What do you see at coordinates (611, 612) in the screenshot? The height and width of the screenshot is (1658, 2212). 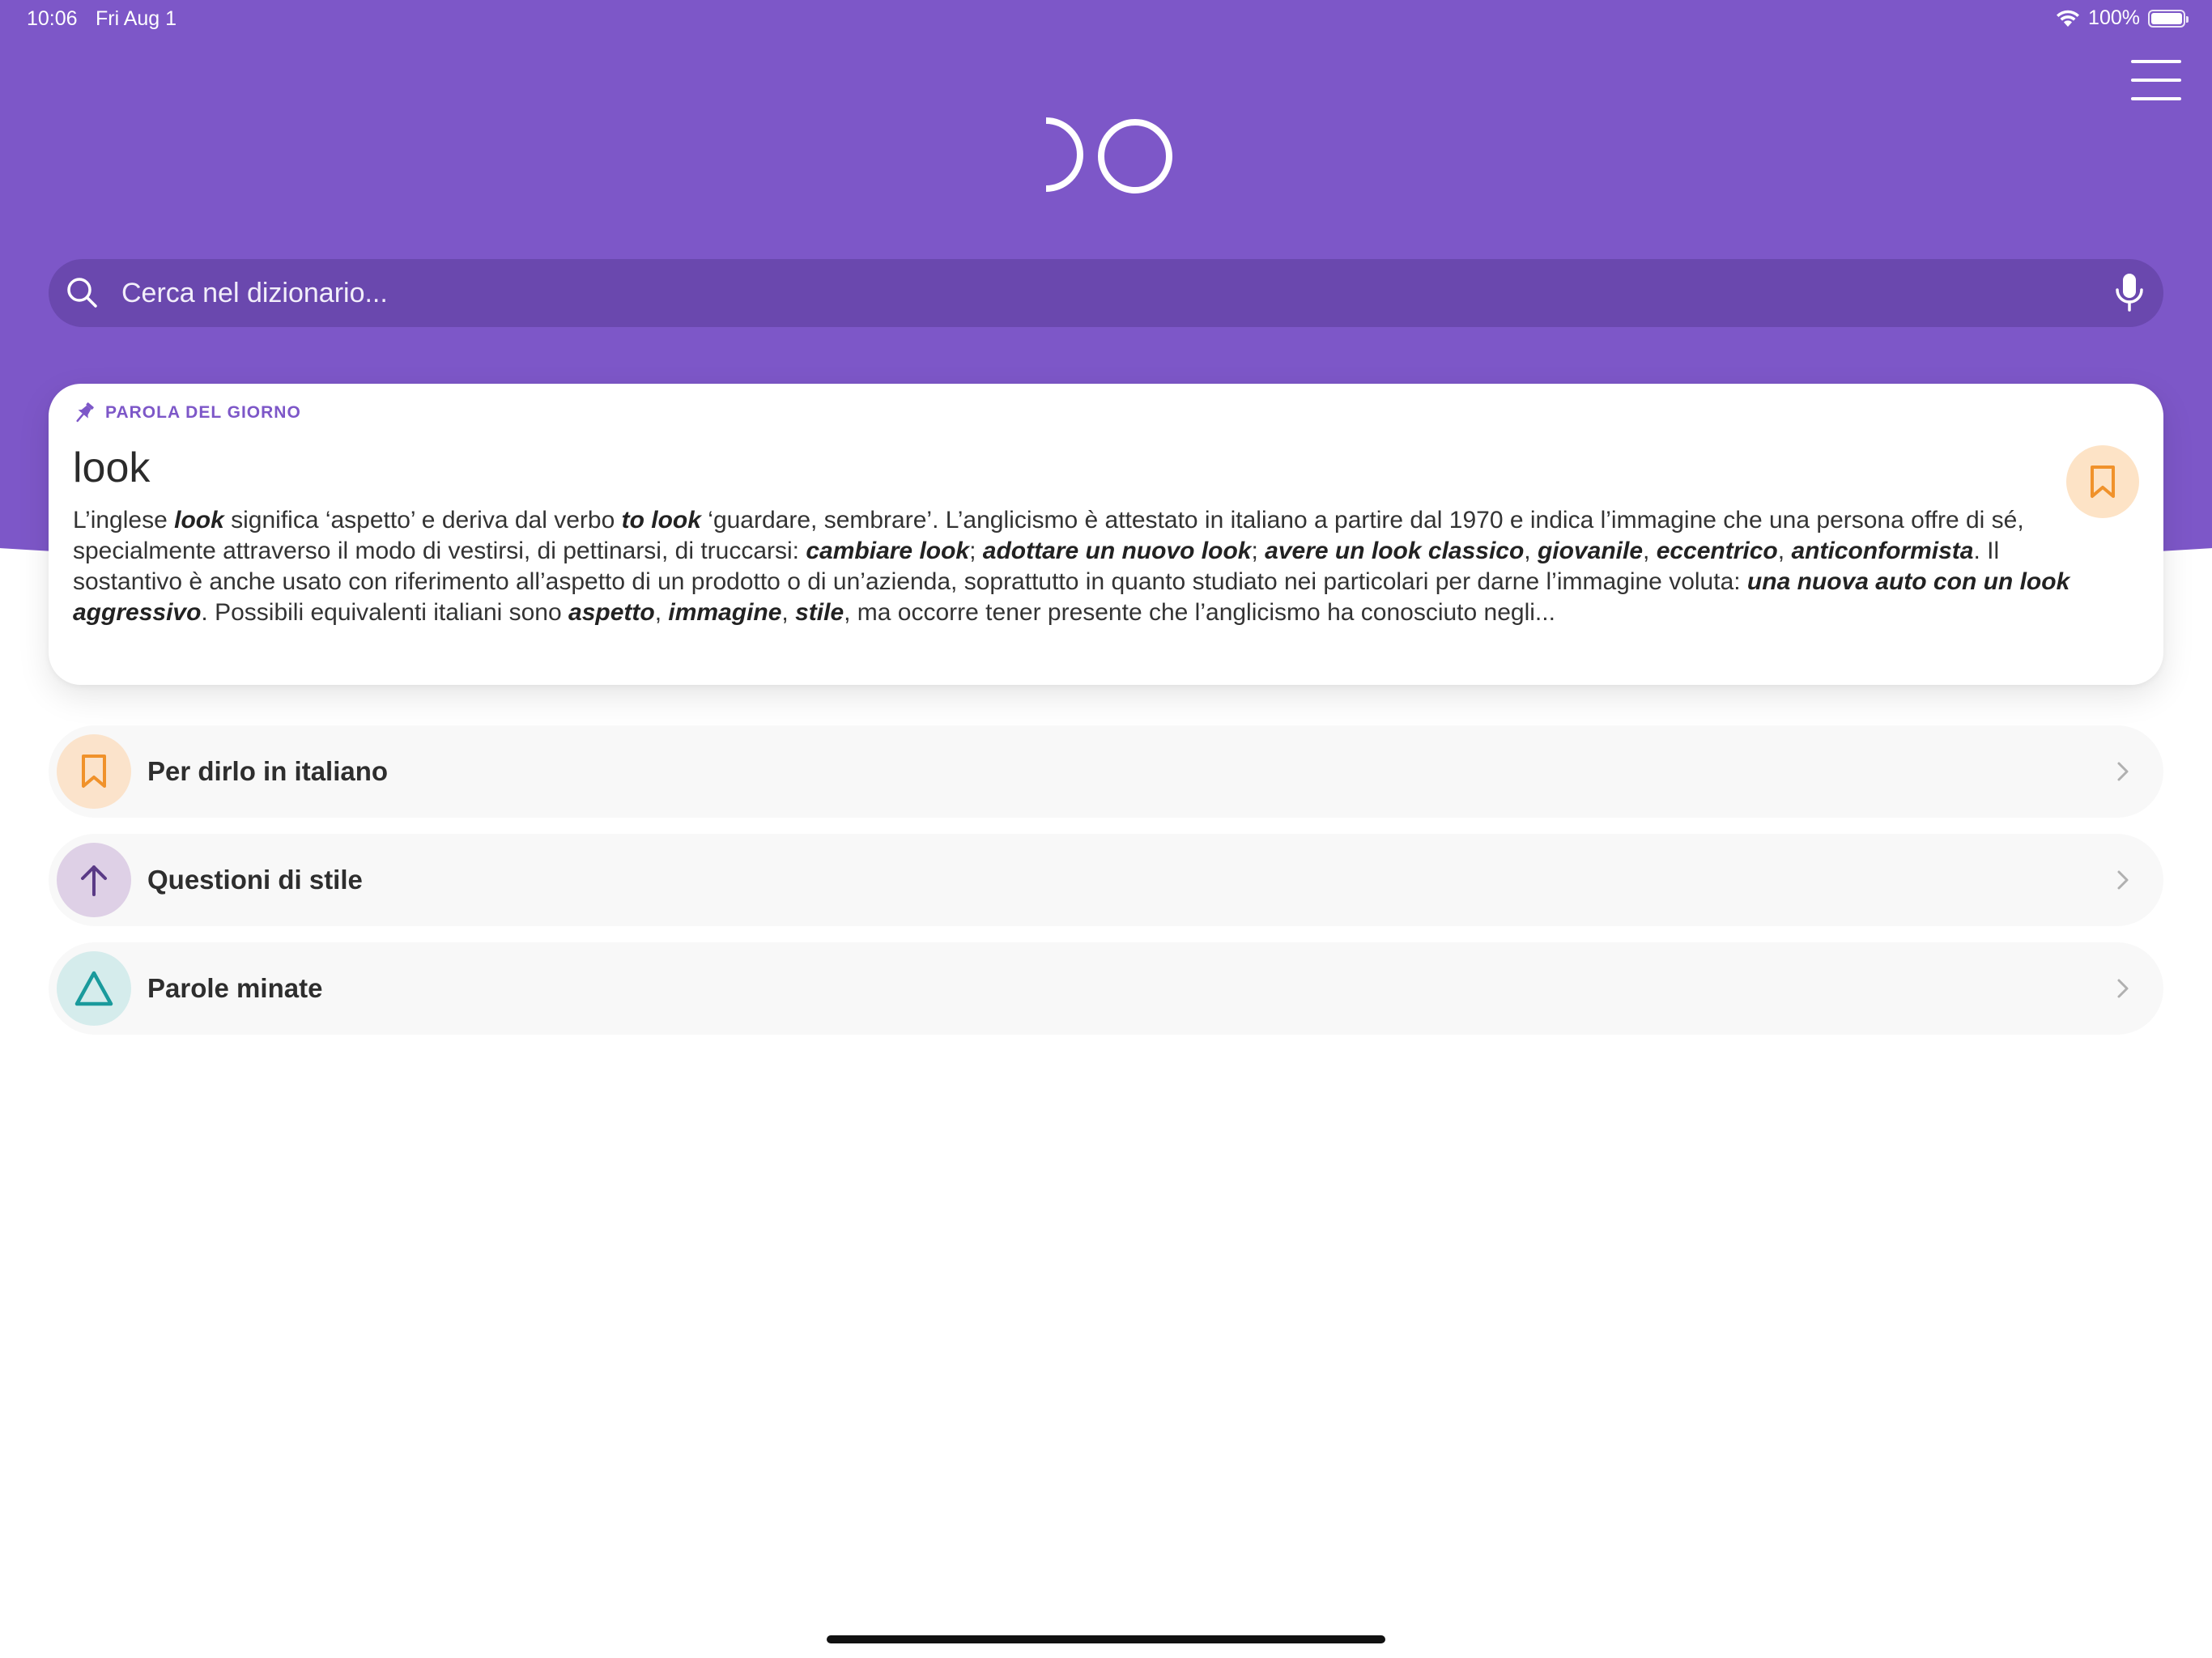 I see `description-term: aspetto` at bounding box center [611, 612].